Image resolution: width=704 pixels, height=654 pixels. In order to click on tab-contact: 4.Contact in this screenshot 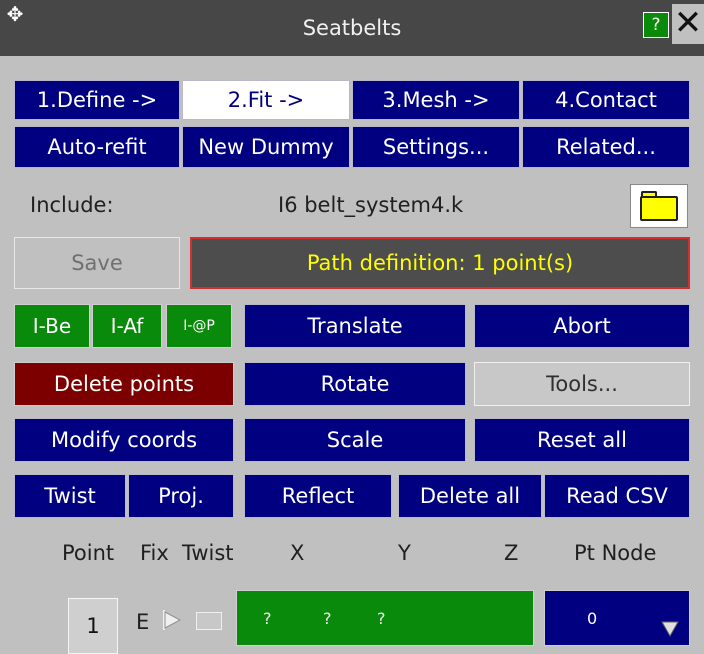, I will do `click(606, 100)`.